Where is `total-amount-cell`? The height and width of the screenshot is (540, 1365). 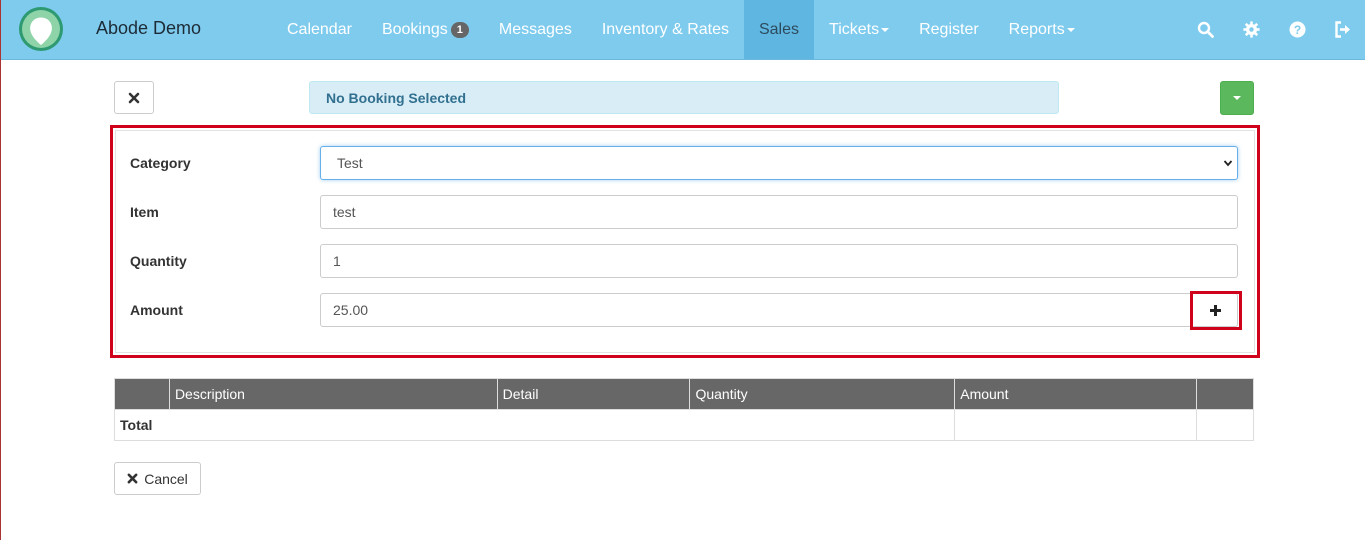
total-amount-cell is located at coordinates (1076, 425).